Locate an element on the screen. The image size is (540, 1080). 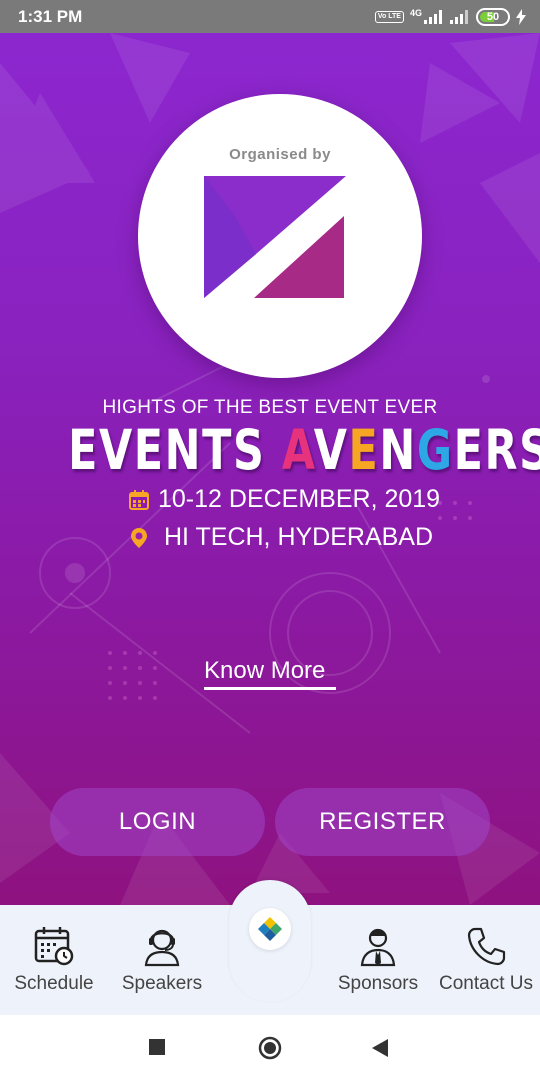
calendar-icon is located at coordinates (139, 499).